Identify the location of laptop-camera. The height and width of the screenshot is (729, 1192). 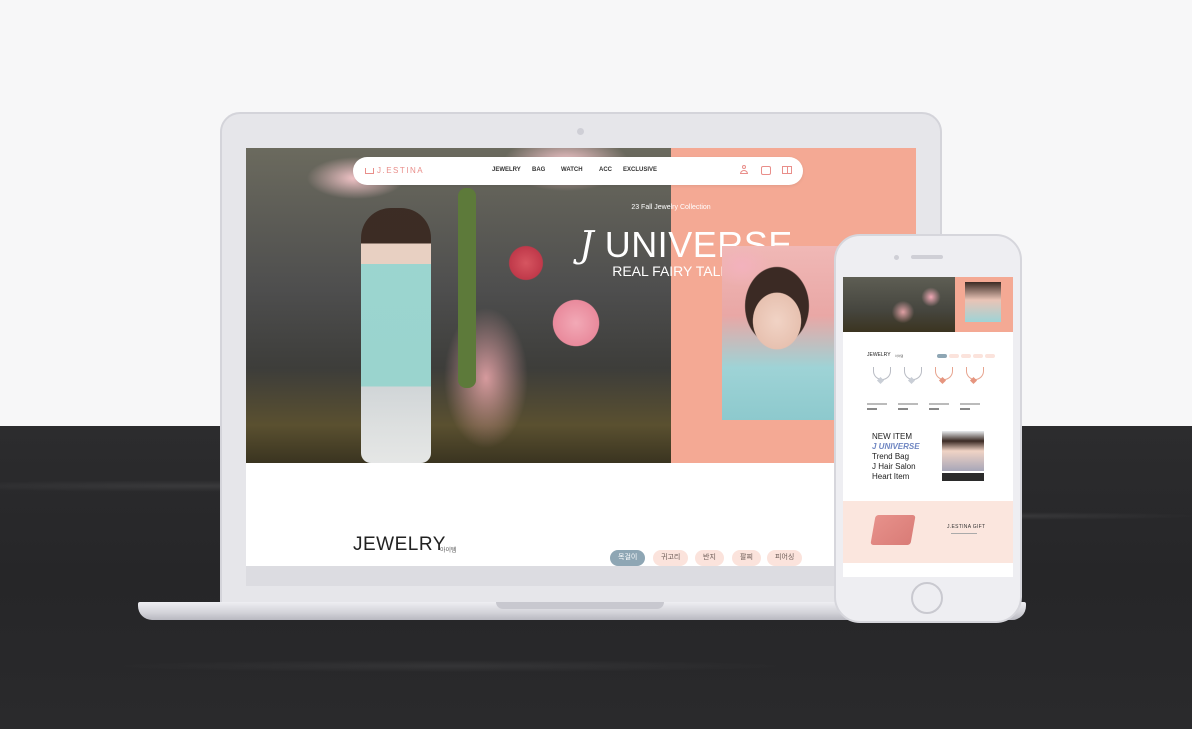
(580, 131).